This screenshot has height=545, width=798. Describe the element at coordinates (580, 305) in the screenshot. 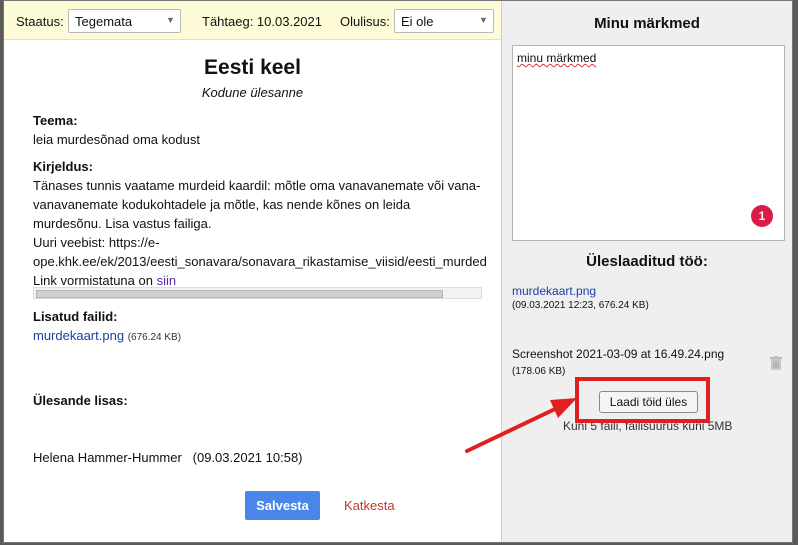

I see `uploaded-file-meta: (09.03.2021 12:23, 676.24 KB)` at that location.